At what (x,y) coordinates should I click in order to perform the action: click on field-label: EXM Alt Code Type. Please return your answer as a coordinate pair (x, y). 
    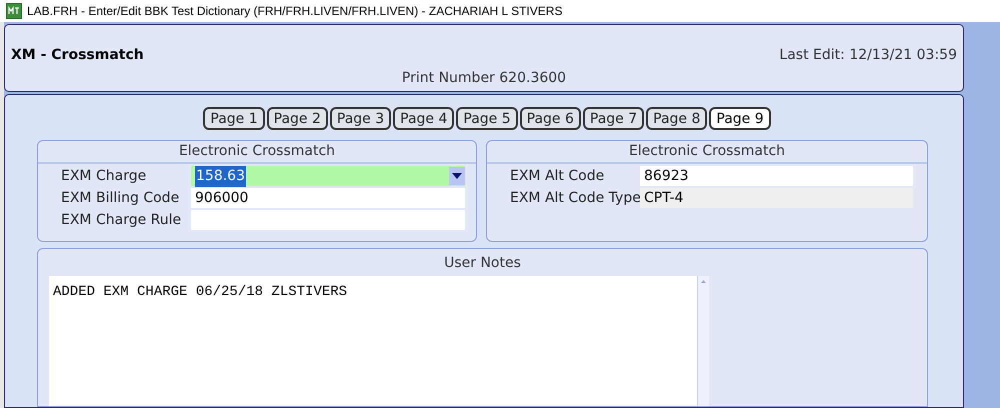
    Looking at the image, I should click on (574, 198).